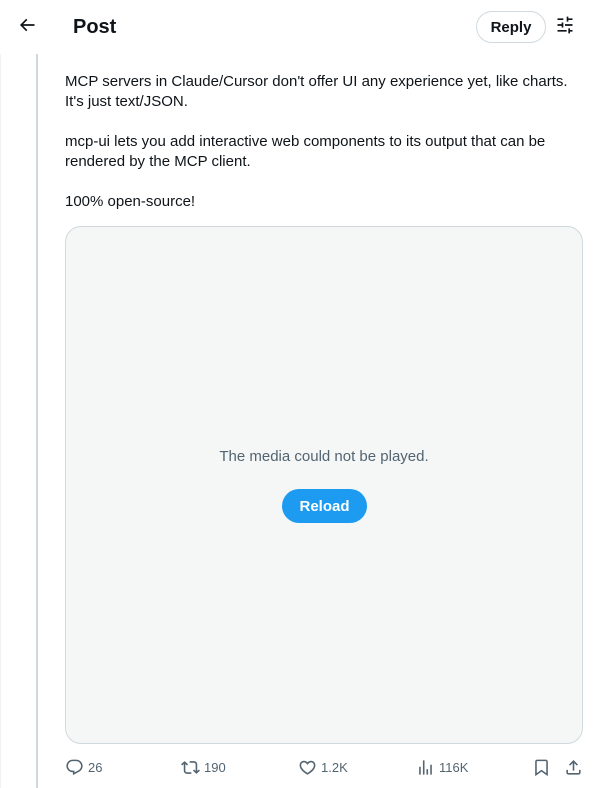  What do you see at coordinates (454, 767) in the screenshot?
I see `views-count: 116K` at bounding box center [454, 767].